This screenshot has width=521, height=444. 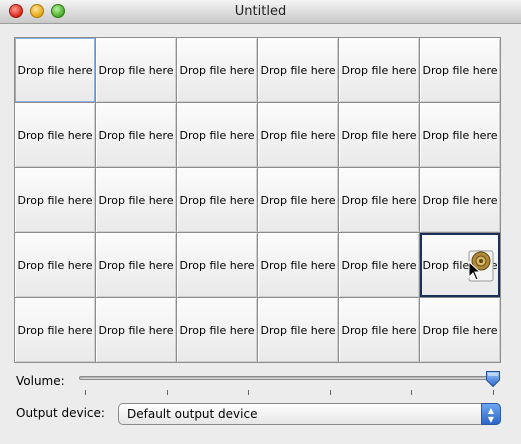 What do you see at coordinates (40, 381) in the screenshot?
I see `volume-label: Volume:` at bounding box center [40, 381].